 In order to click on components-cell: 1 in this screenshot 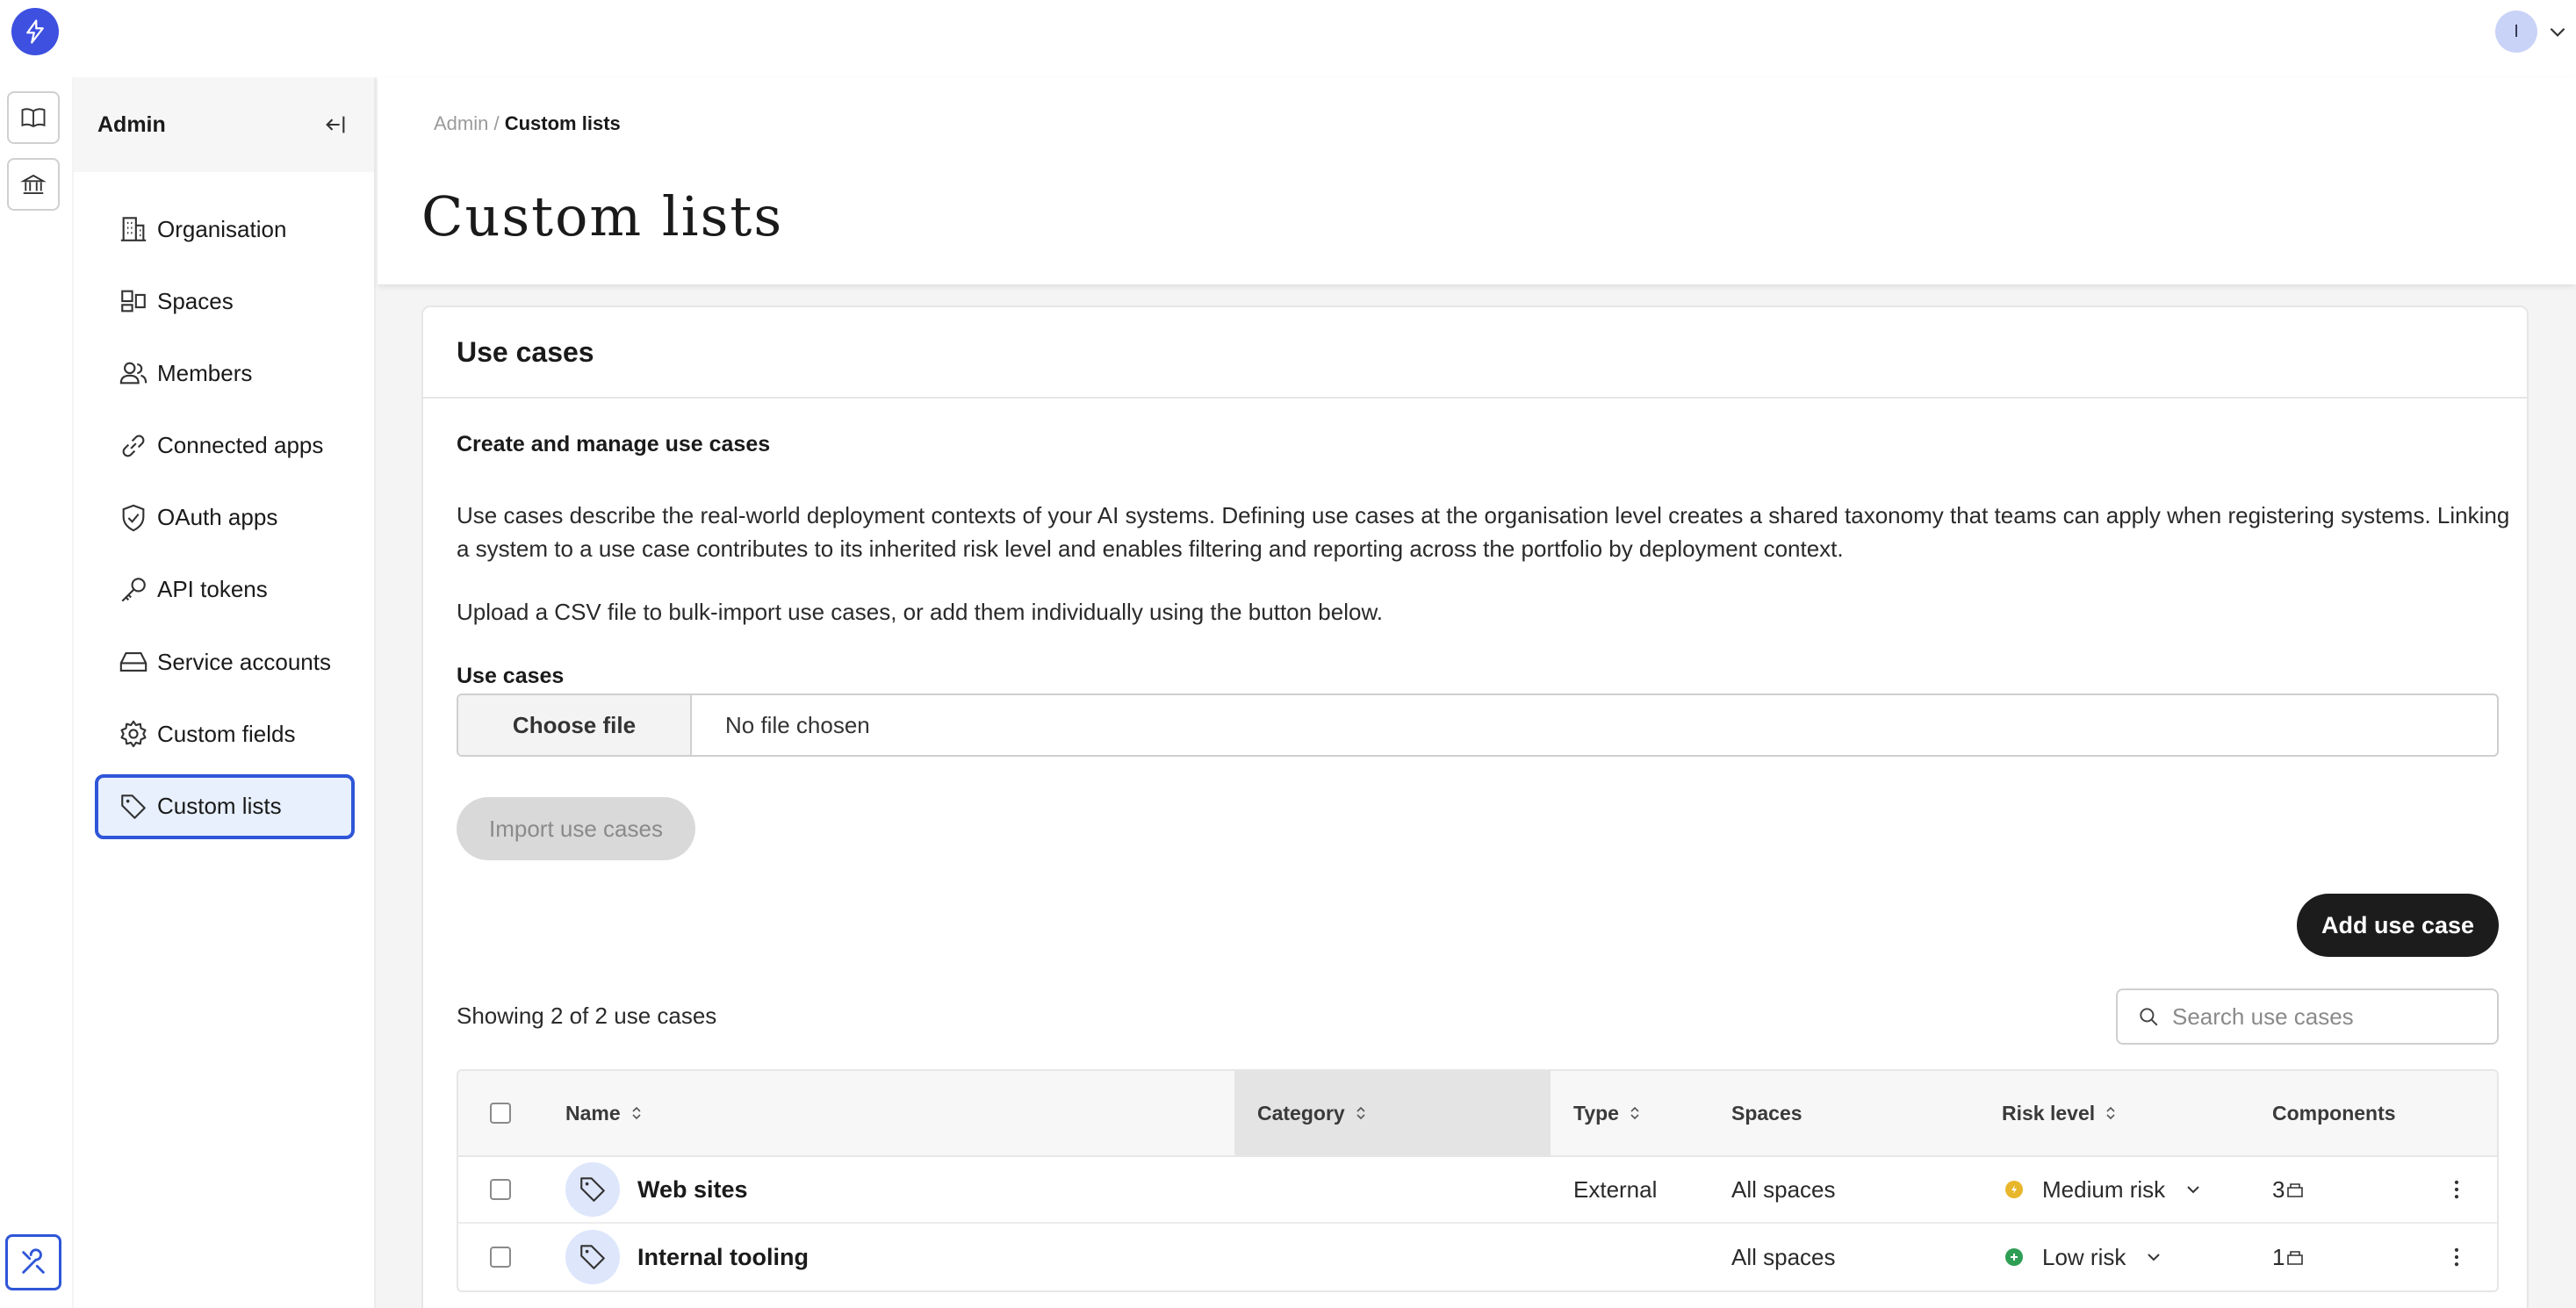, I will do `click(2289, 1257)`.